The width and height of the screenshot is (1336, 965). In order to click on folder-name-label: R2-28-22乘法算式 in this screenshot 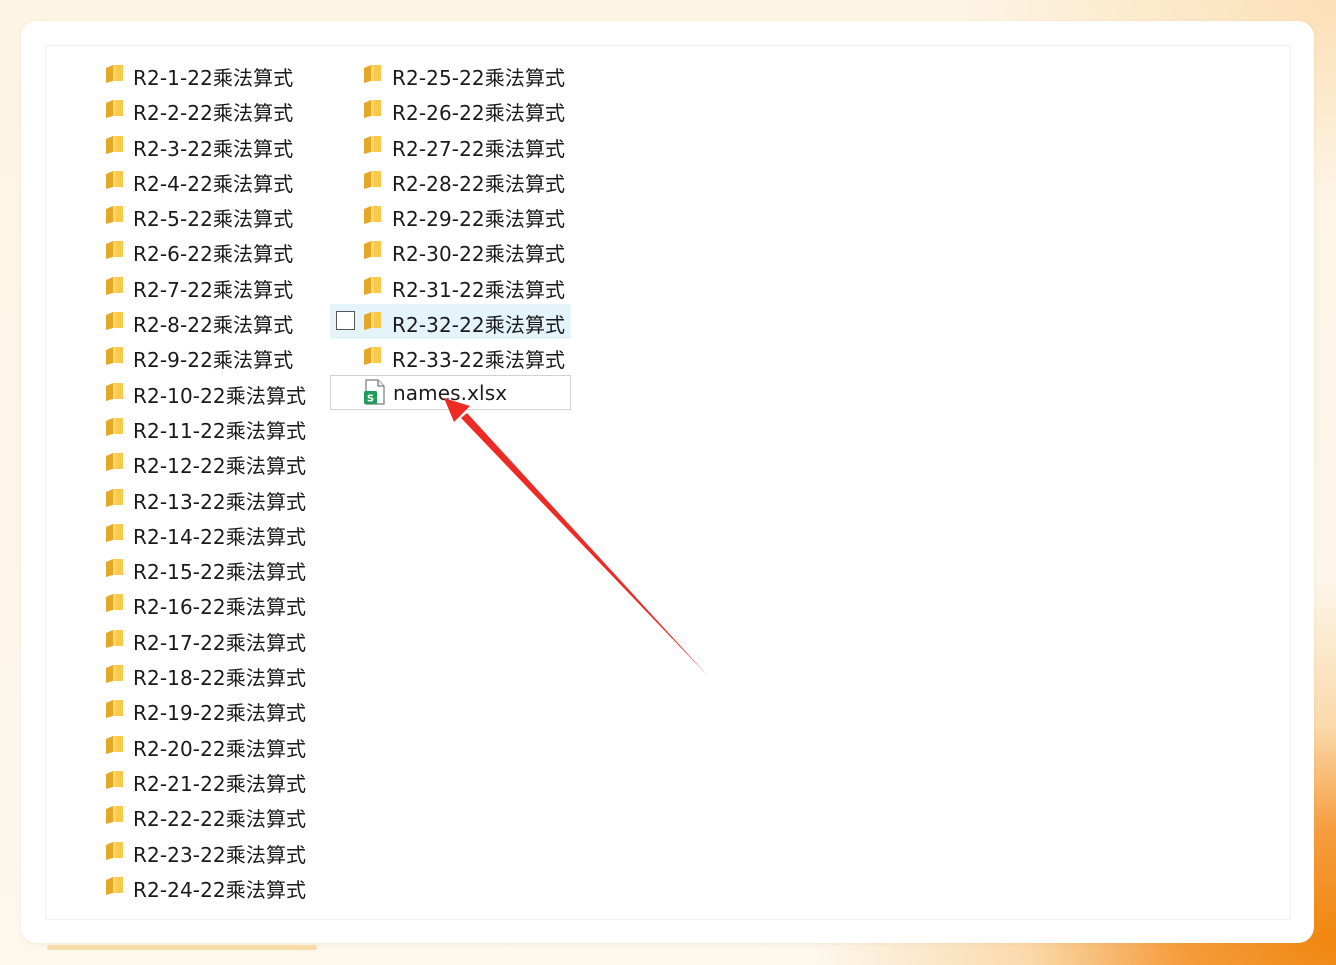, I will do `click(479, 183)`.